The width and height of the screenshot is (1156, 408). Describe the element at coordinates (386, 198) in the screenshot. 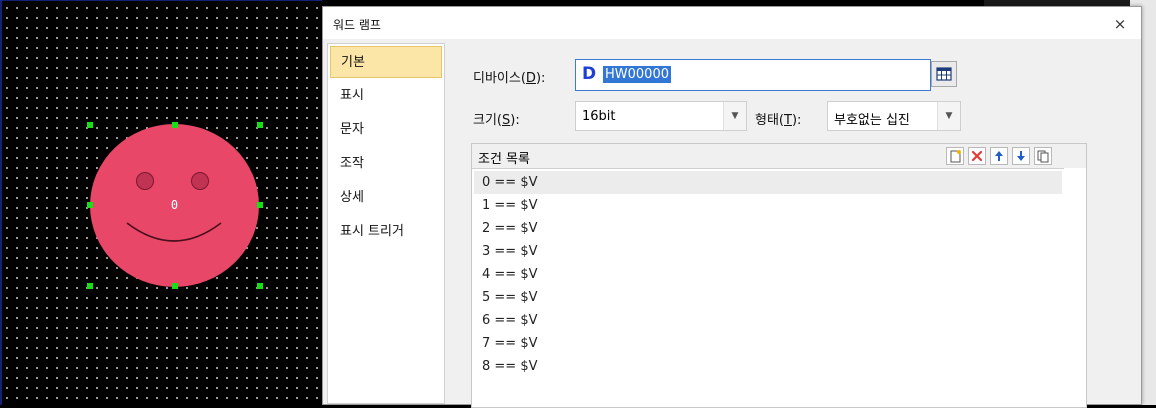

I see `nav-item-detail: 상세` at that location.